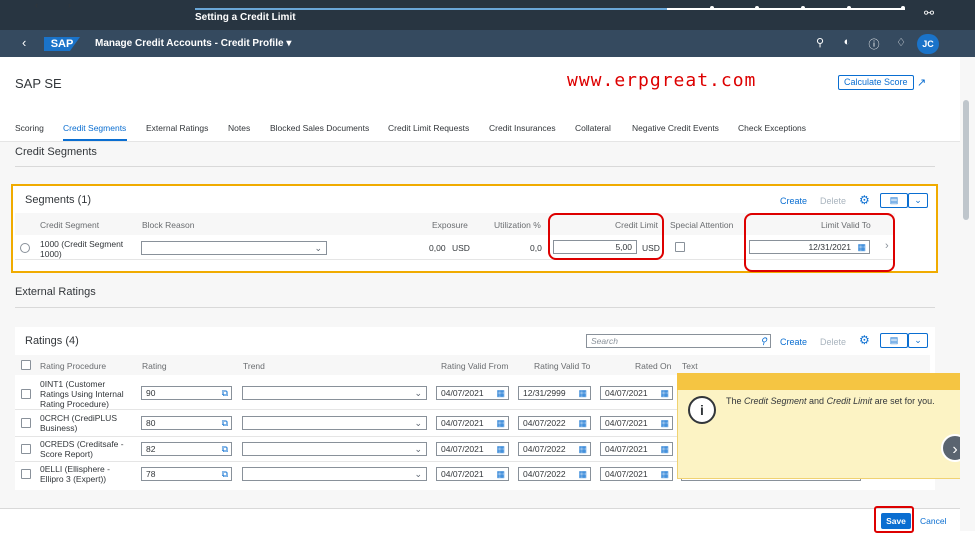 The image size is (975, 533). I want to click on column-header: Rating Procedure, so click(73, 366).